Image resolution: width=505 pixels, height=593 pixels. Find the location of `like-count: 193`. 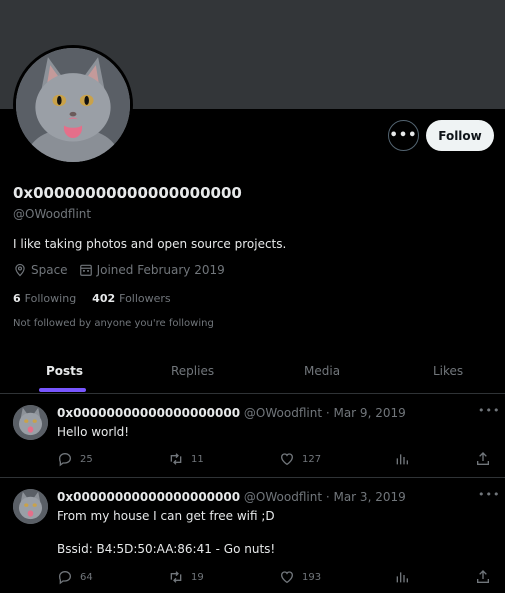

like-count: 193 is located at coordinates (312, 577).